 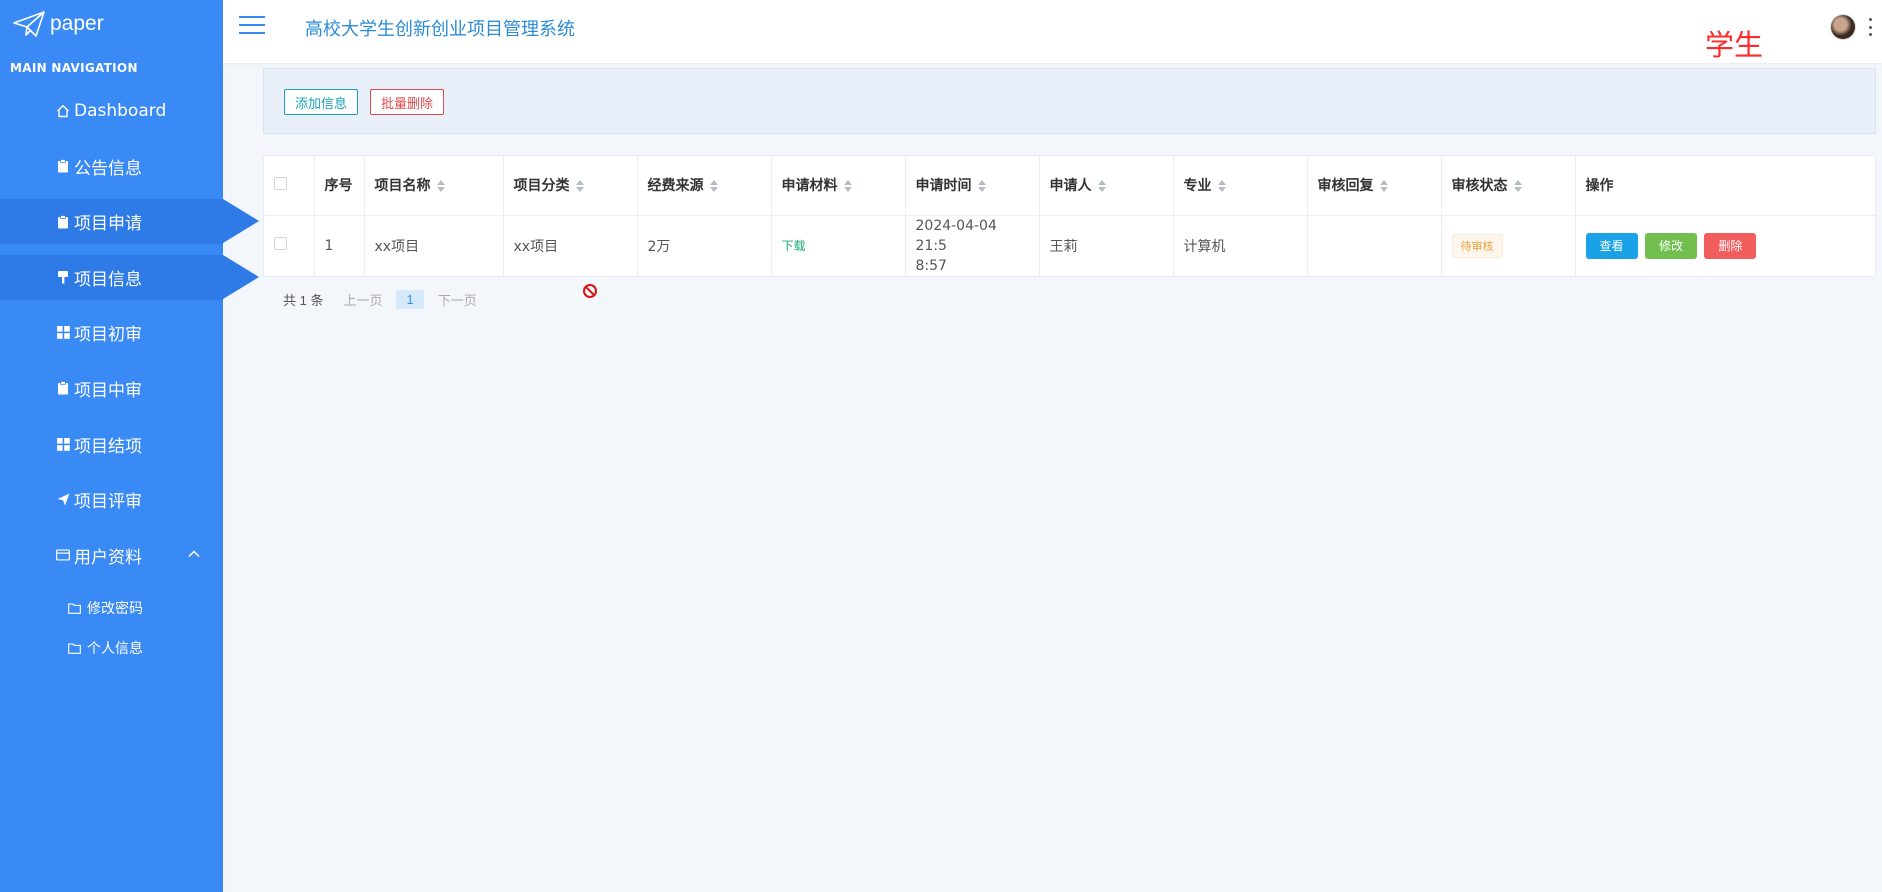 I want to click on sidebar-item-initial-review: 项目初审, so click(x=111, y=332).